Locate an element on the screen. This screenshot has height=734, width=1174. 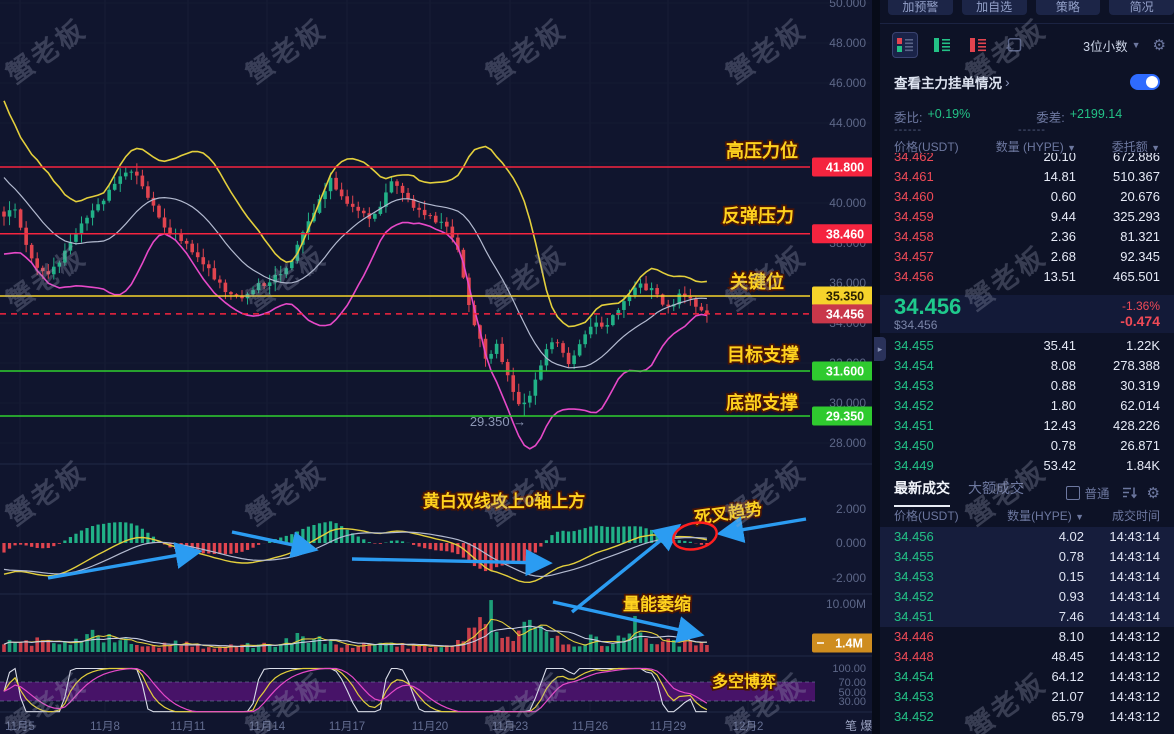
add-alert-button: 加预警 is located at coordinates (920, 7).